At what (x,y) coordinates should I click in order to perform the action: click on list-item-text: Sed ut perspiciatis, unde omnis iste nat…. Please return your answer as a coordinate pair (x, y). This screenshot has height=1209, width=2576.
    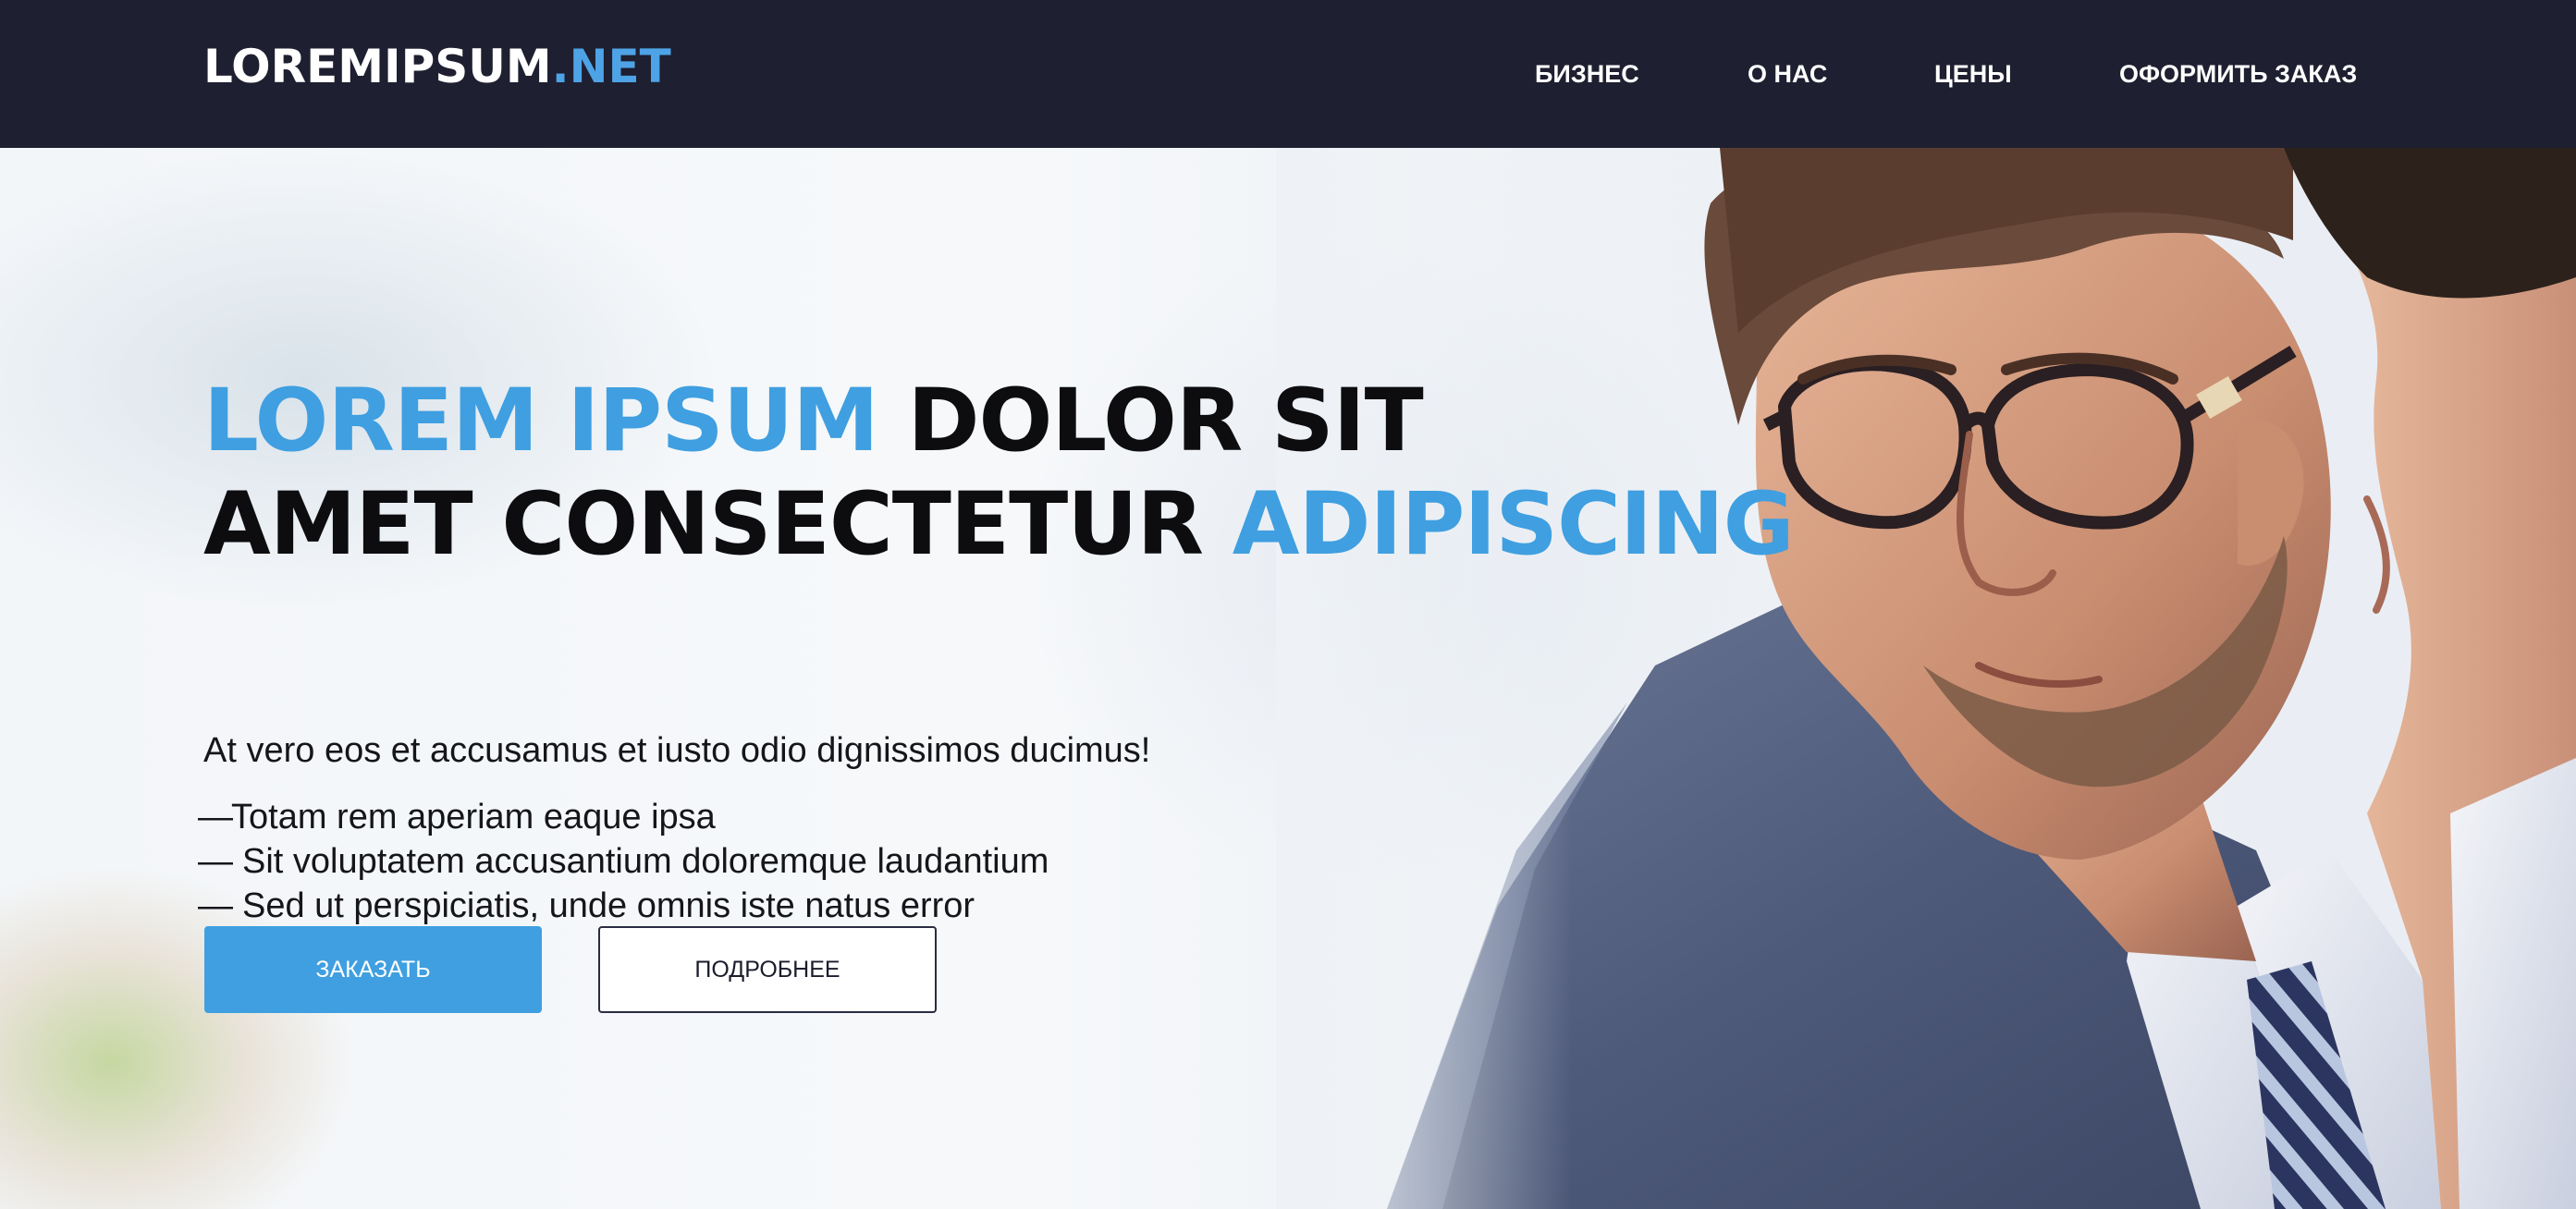
    Looking at the image, I should click on (608, 905).